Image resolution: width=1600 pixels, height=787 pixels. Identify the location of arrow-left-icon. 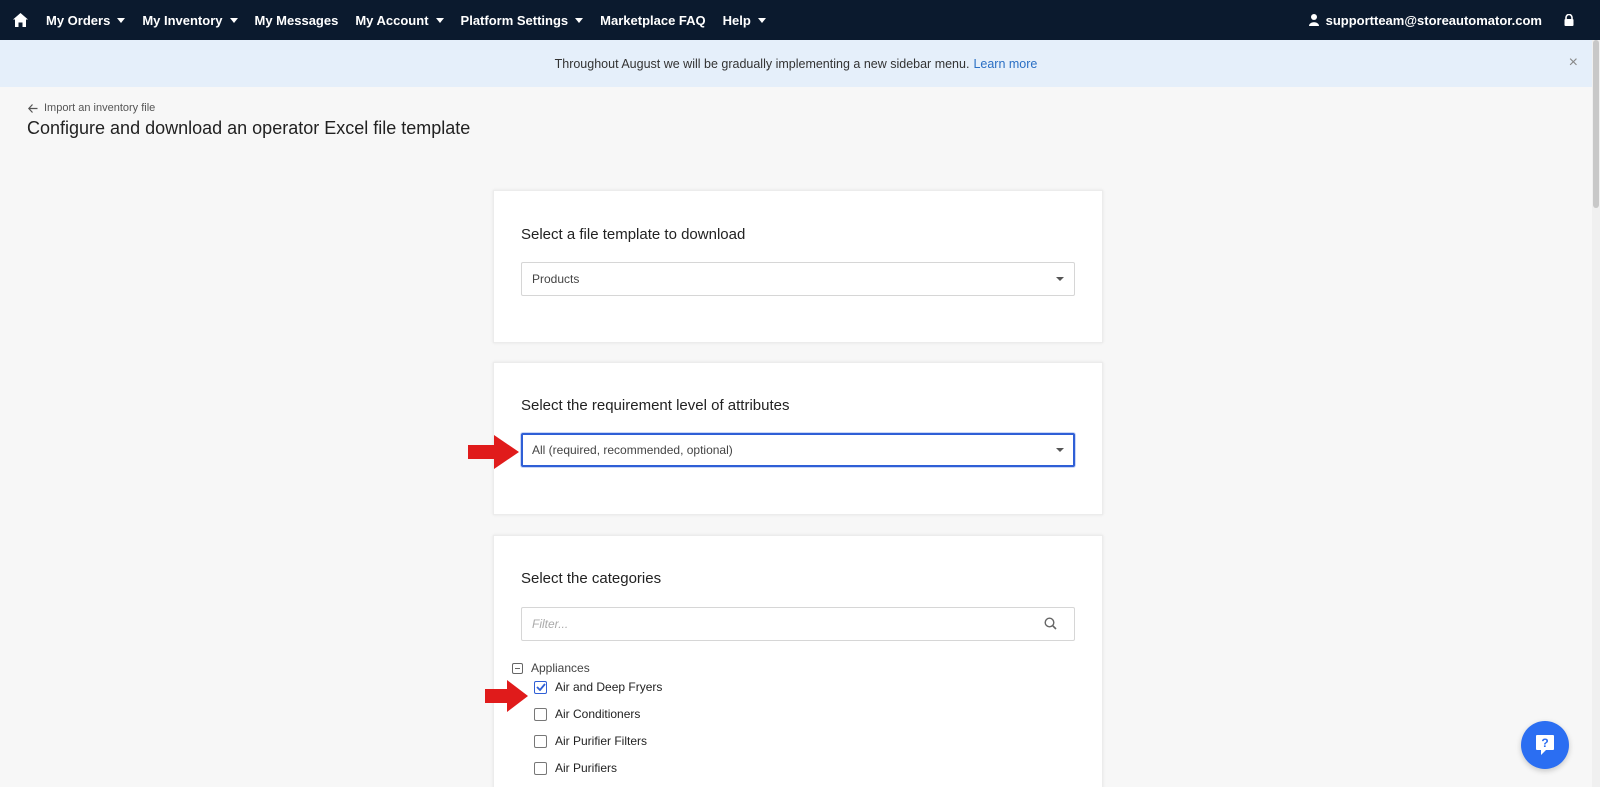
(33, 108).